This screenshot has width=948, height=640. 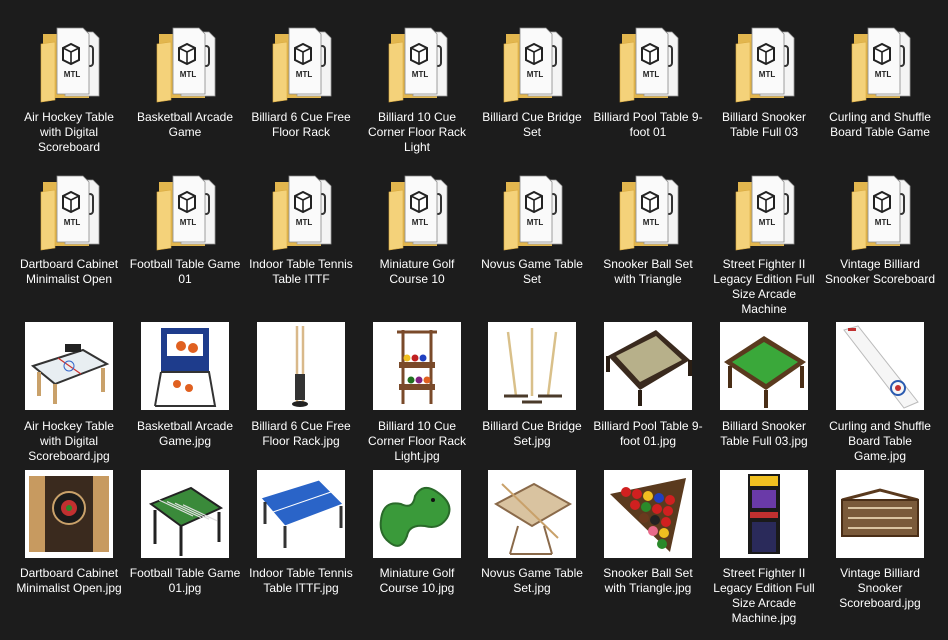 I want to click on folder-item: MTL Indoor Table Tennis Table ITTF, so click(x=301, y=228).